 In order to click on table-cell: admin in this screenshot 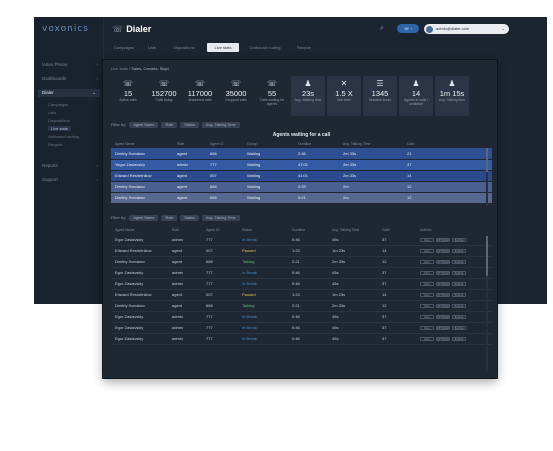, I will do `click(185, 328)`.